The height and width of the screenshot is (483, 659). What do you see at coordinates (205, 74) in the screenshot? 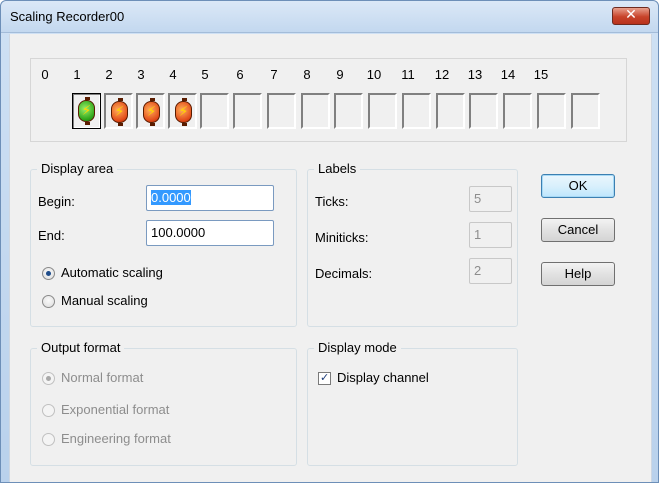
I see `channel-label-5: 5` at bounding box center [205, 74].